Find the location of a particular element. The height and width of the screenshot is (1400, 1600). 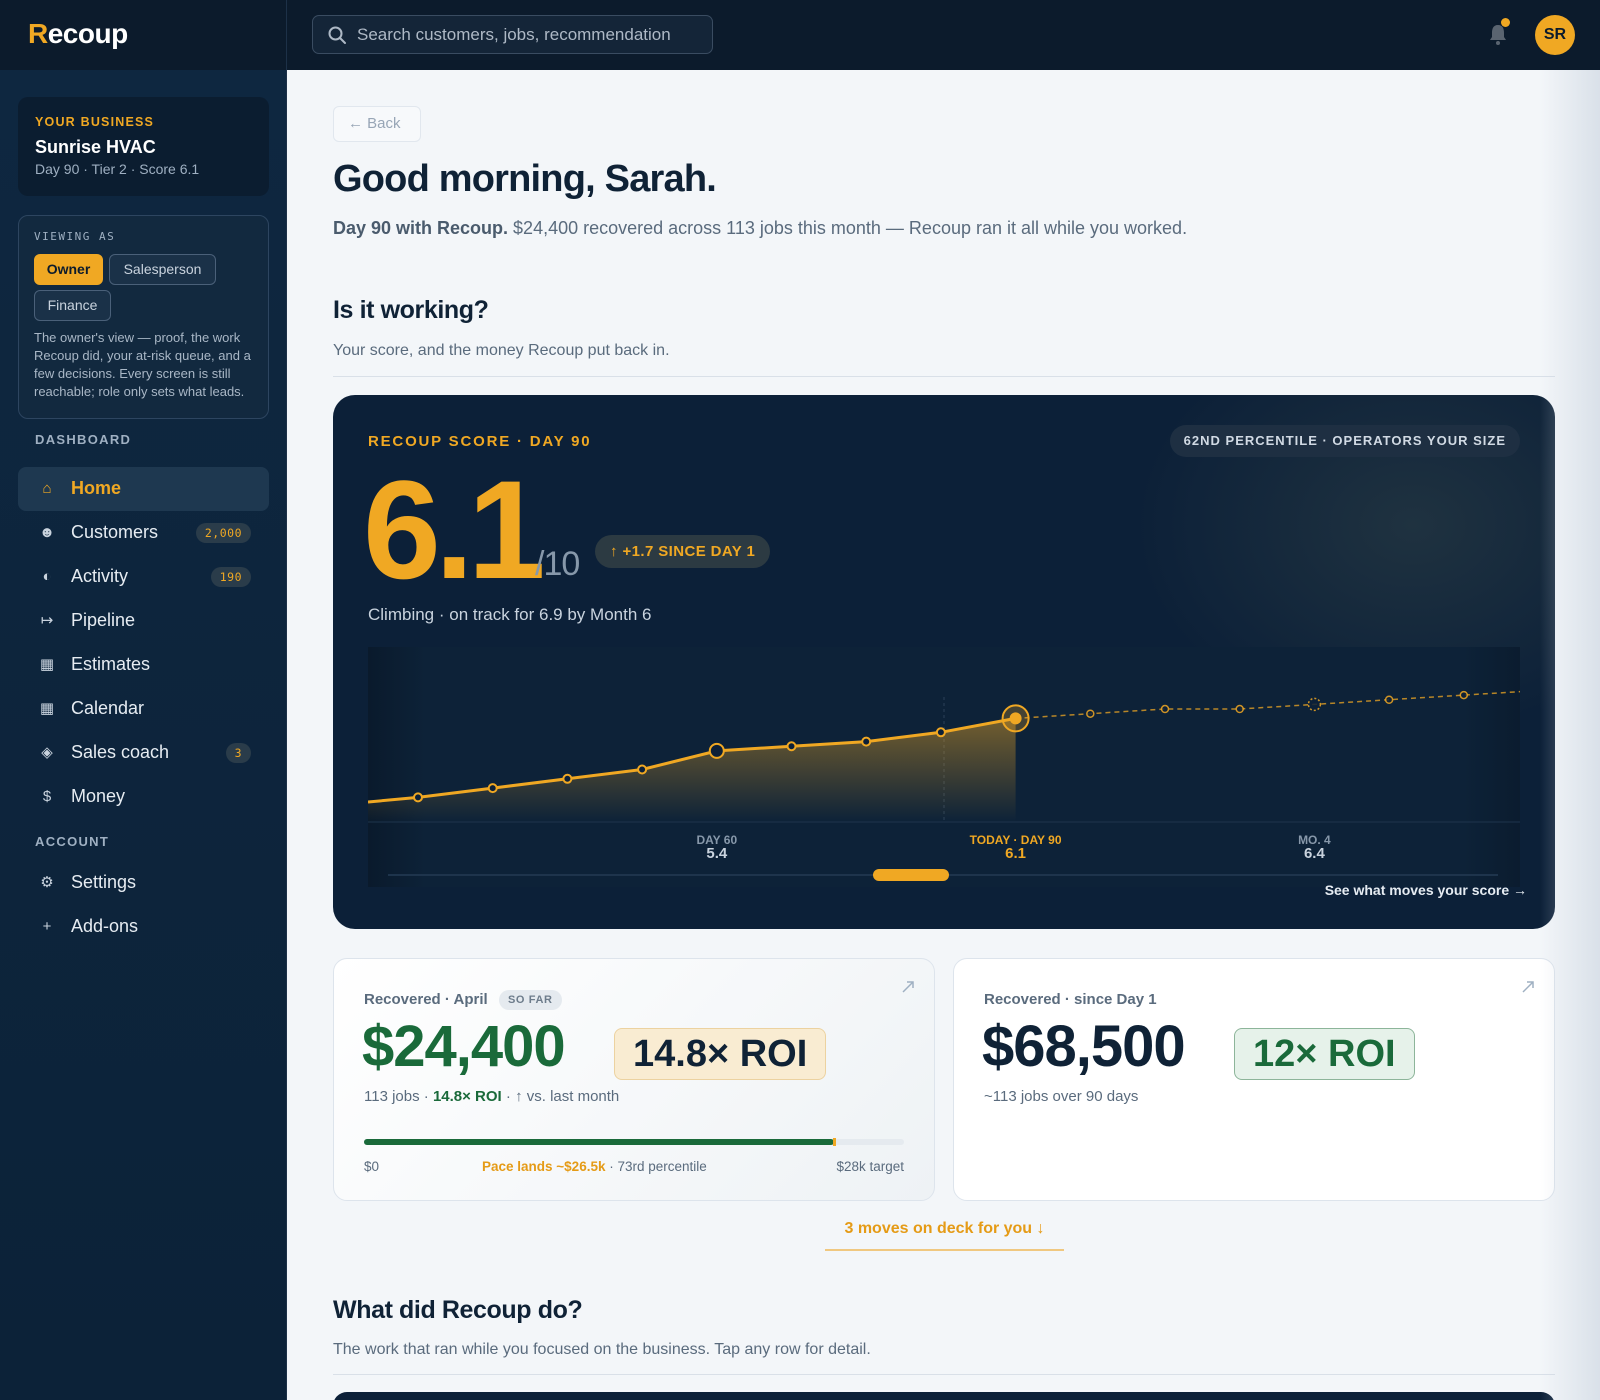

sidebar-item-label: Add-ons is located at coordinates (105, 926).